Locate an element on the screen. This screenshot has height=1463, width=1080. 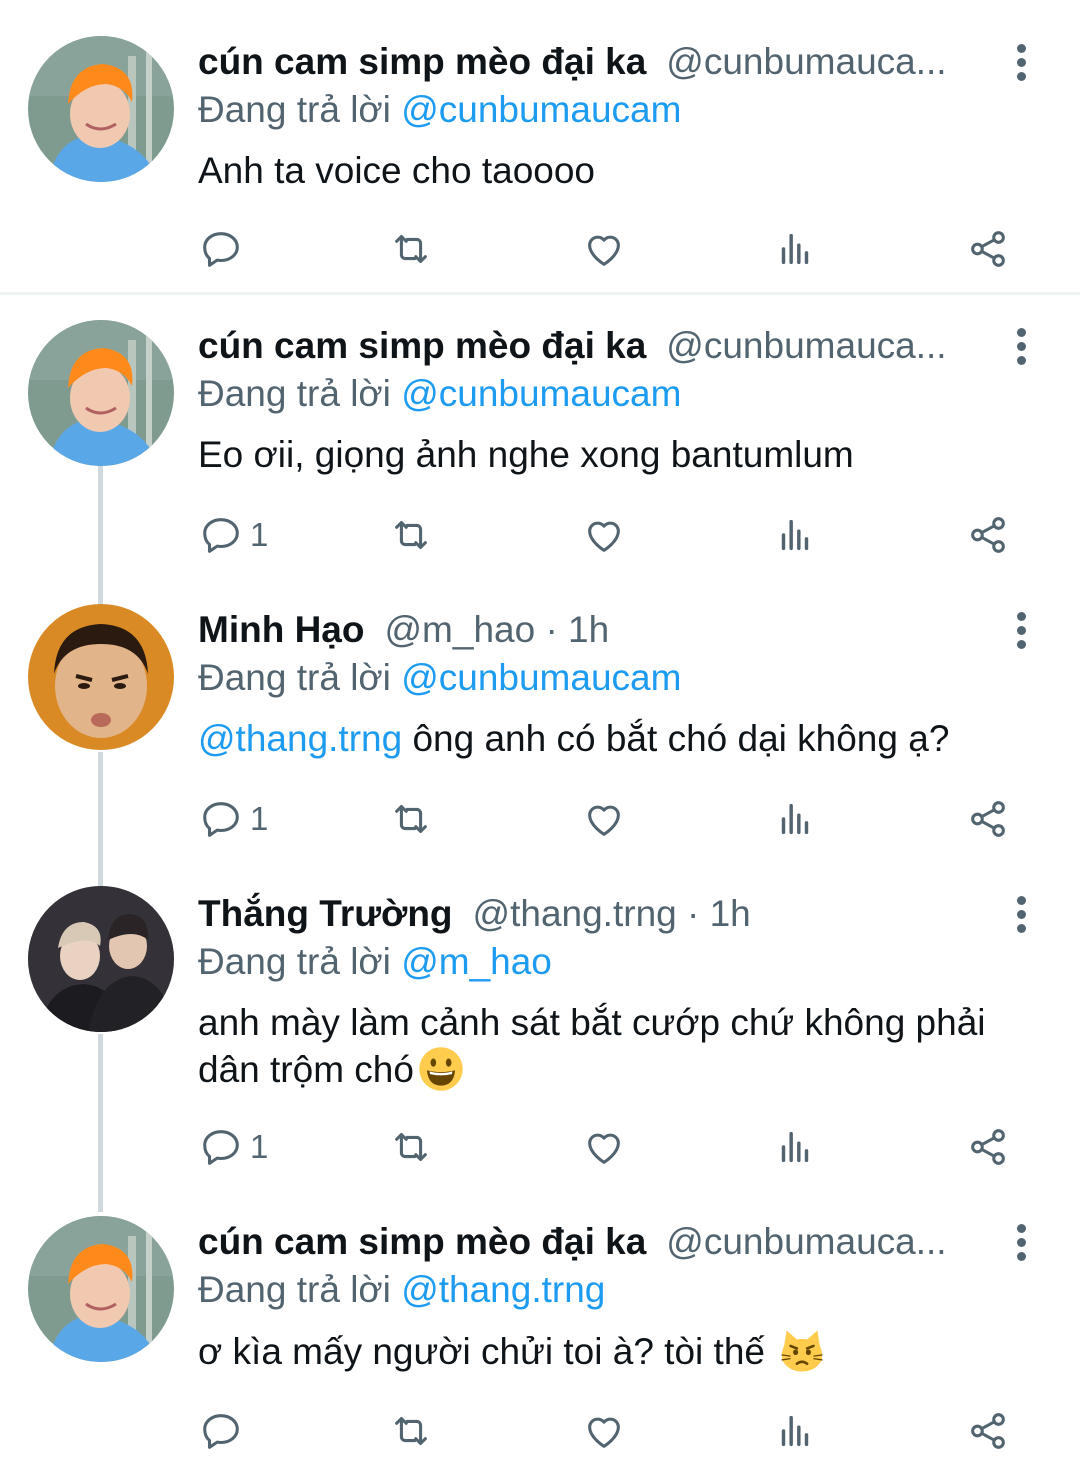
display-name: Thắng Trường is located at coordinates (325, 913).